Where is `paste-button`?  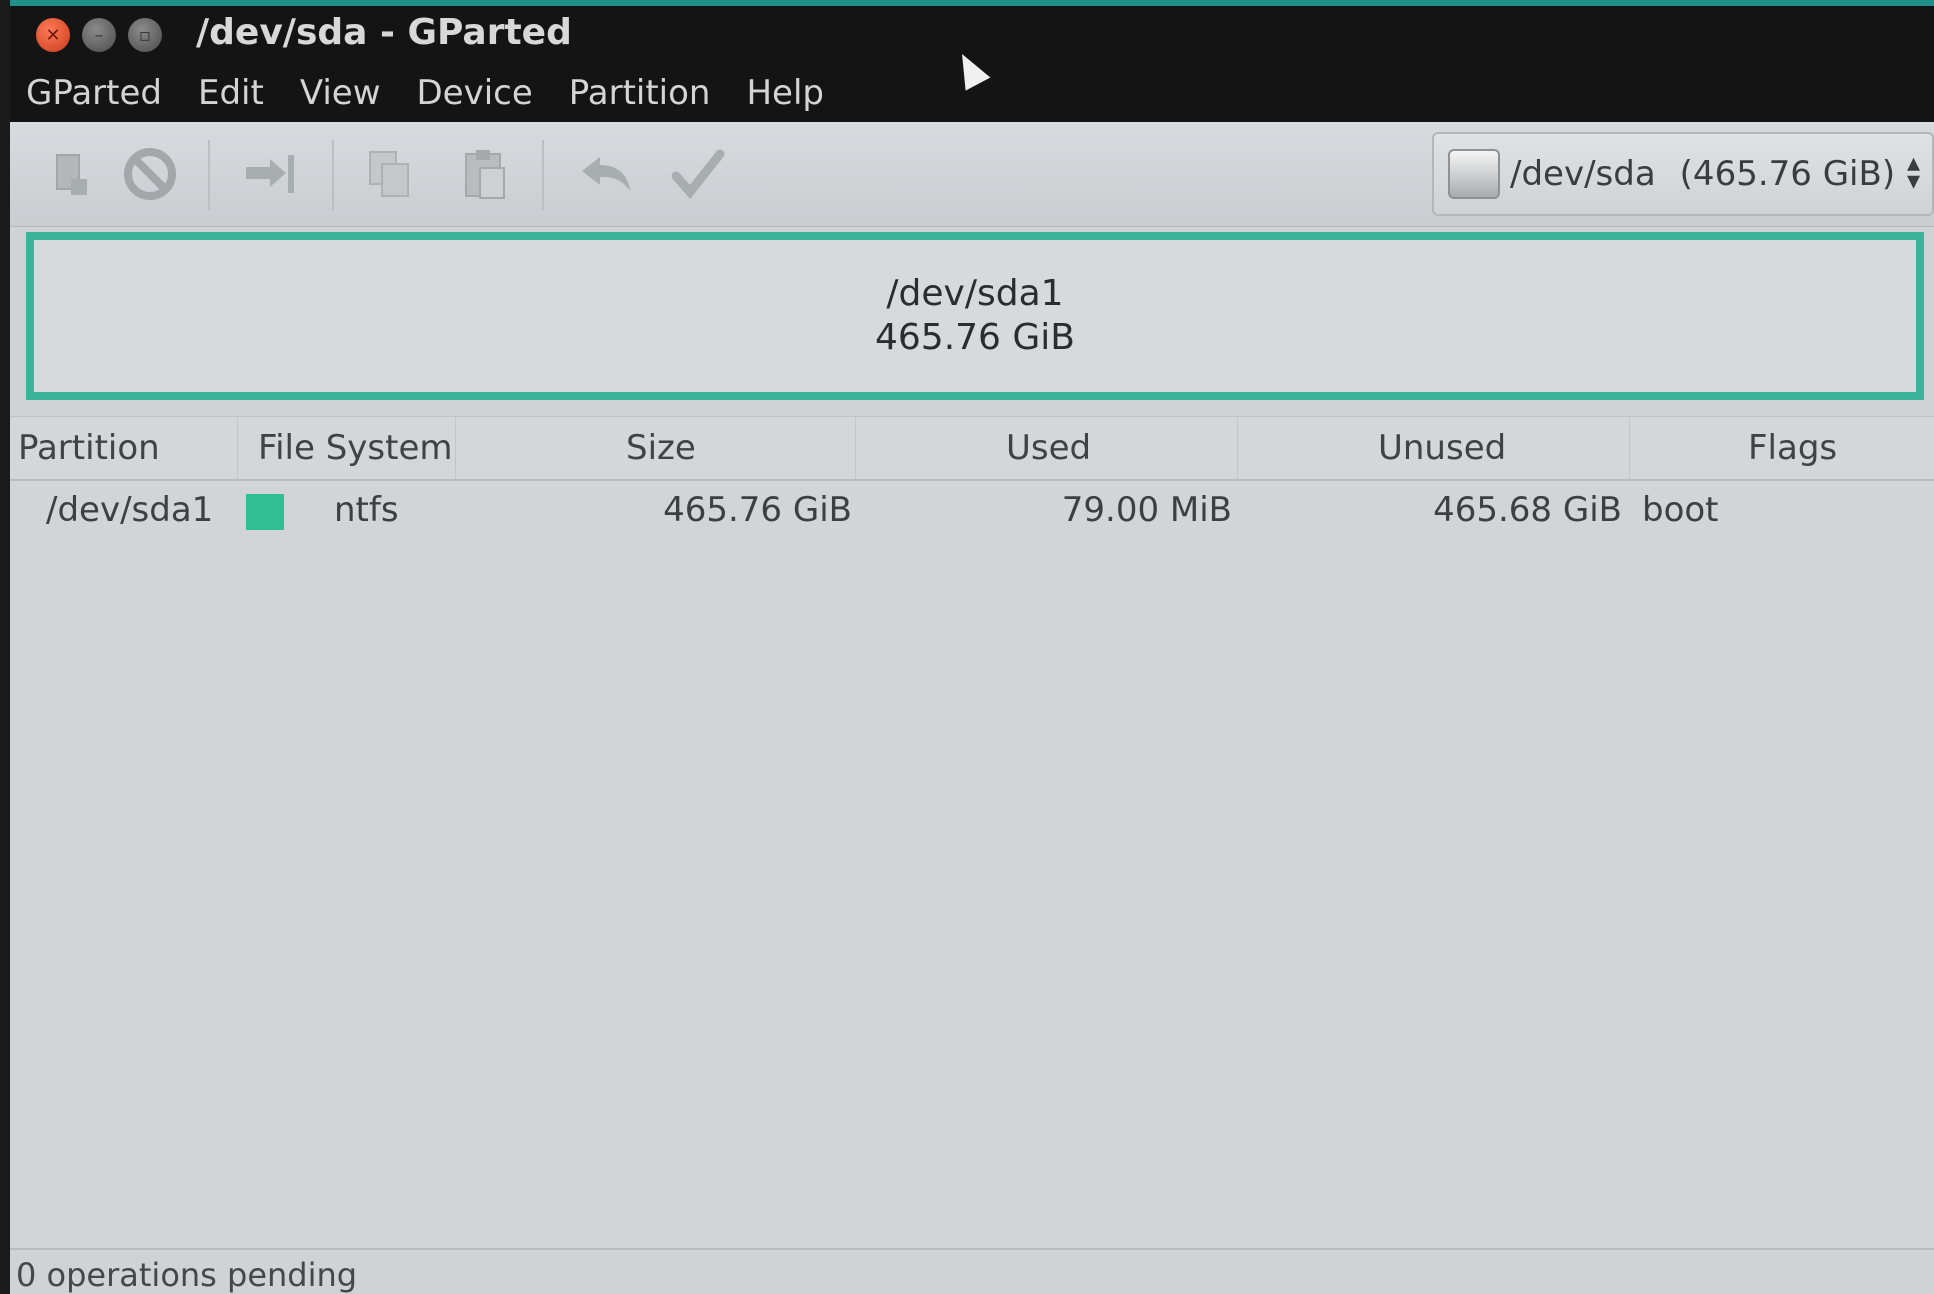 paste-button is located at coordinates (484, 174).